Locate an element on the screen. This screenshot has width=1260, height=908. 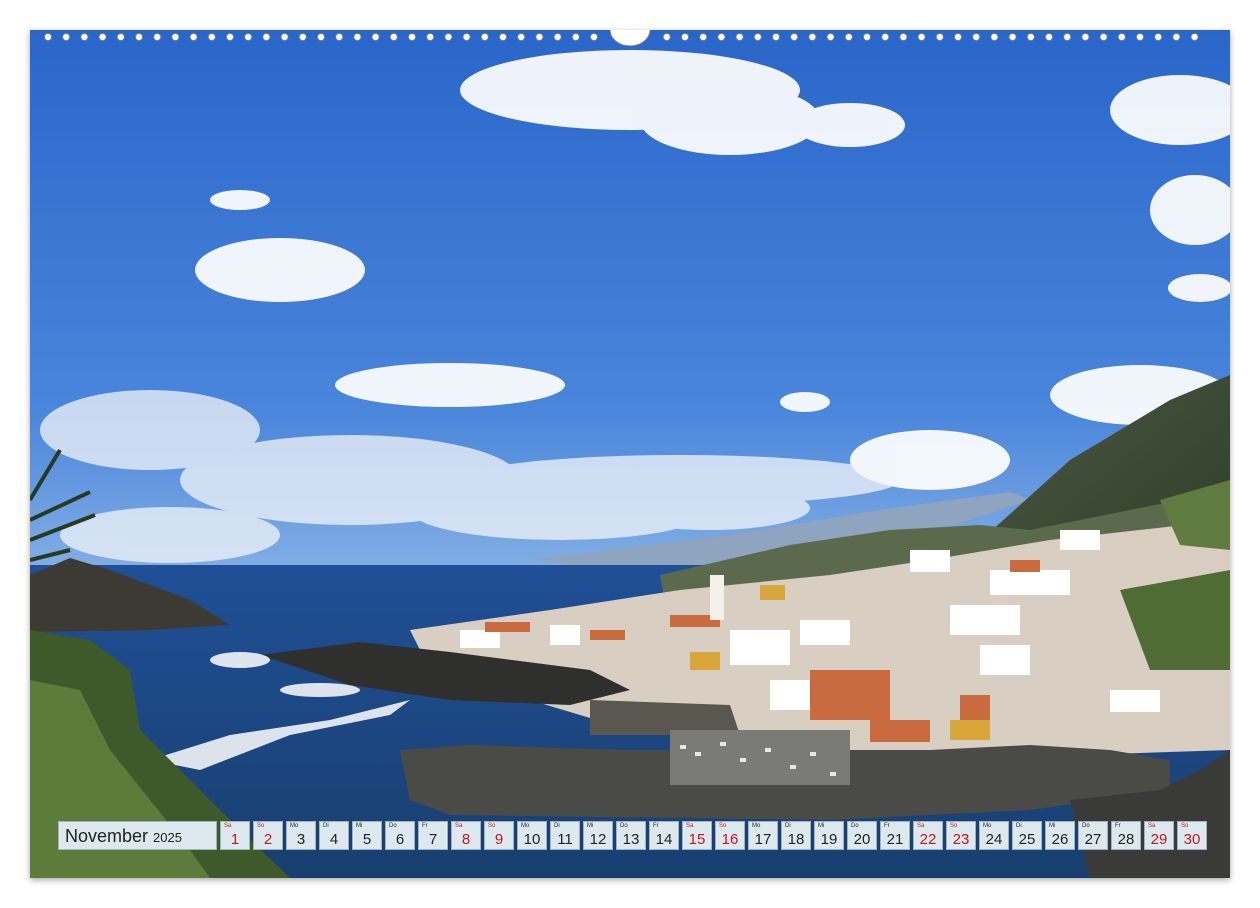
day-number: 29 is located at coordinates (1159, 839).